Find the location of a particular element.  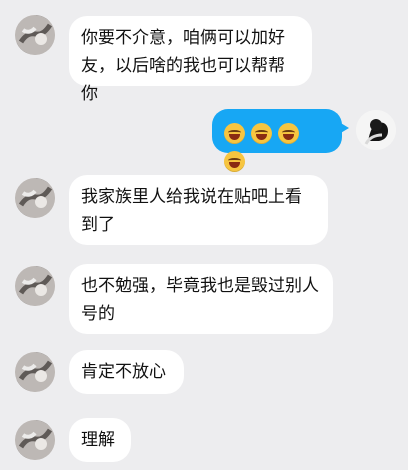

message-bubble: 肯定不放心 is located at coordinates (126, 372).